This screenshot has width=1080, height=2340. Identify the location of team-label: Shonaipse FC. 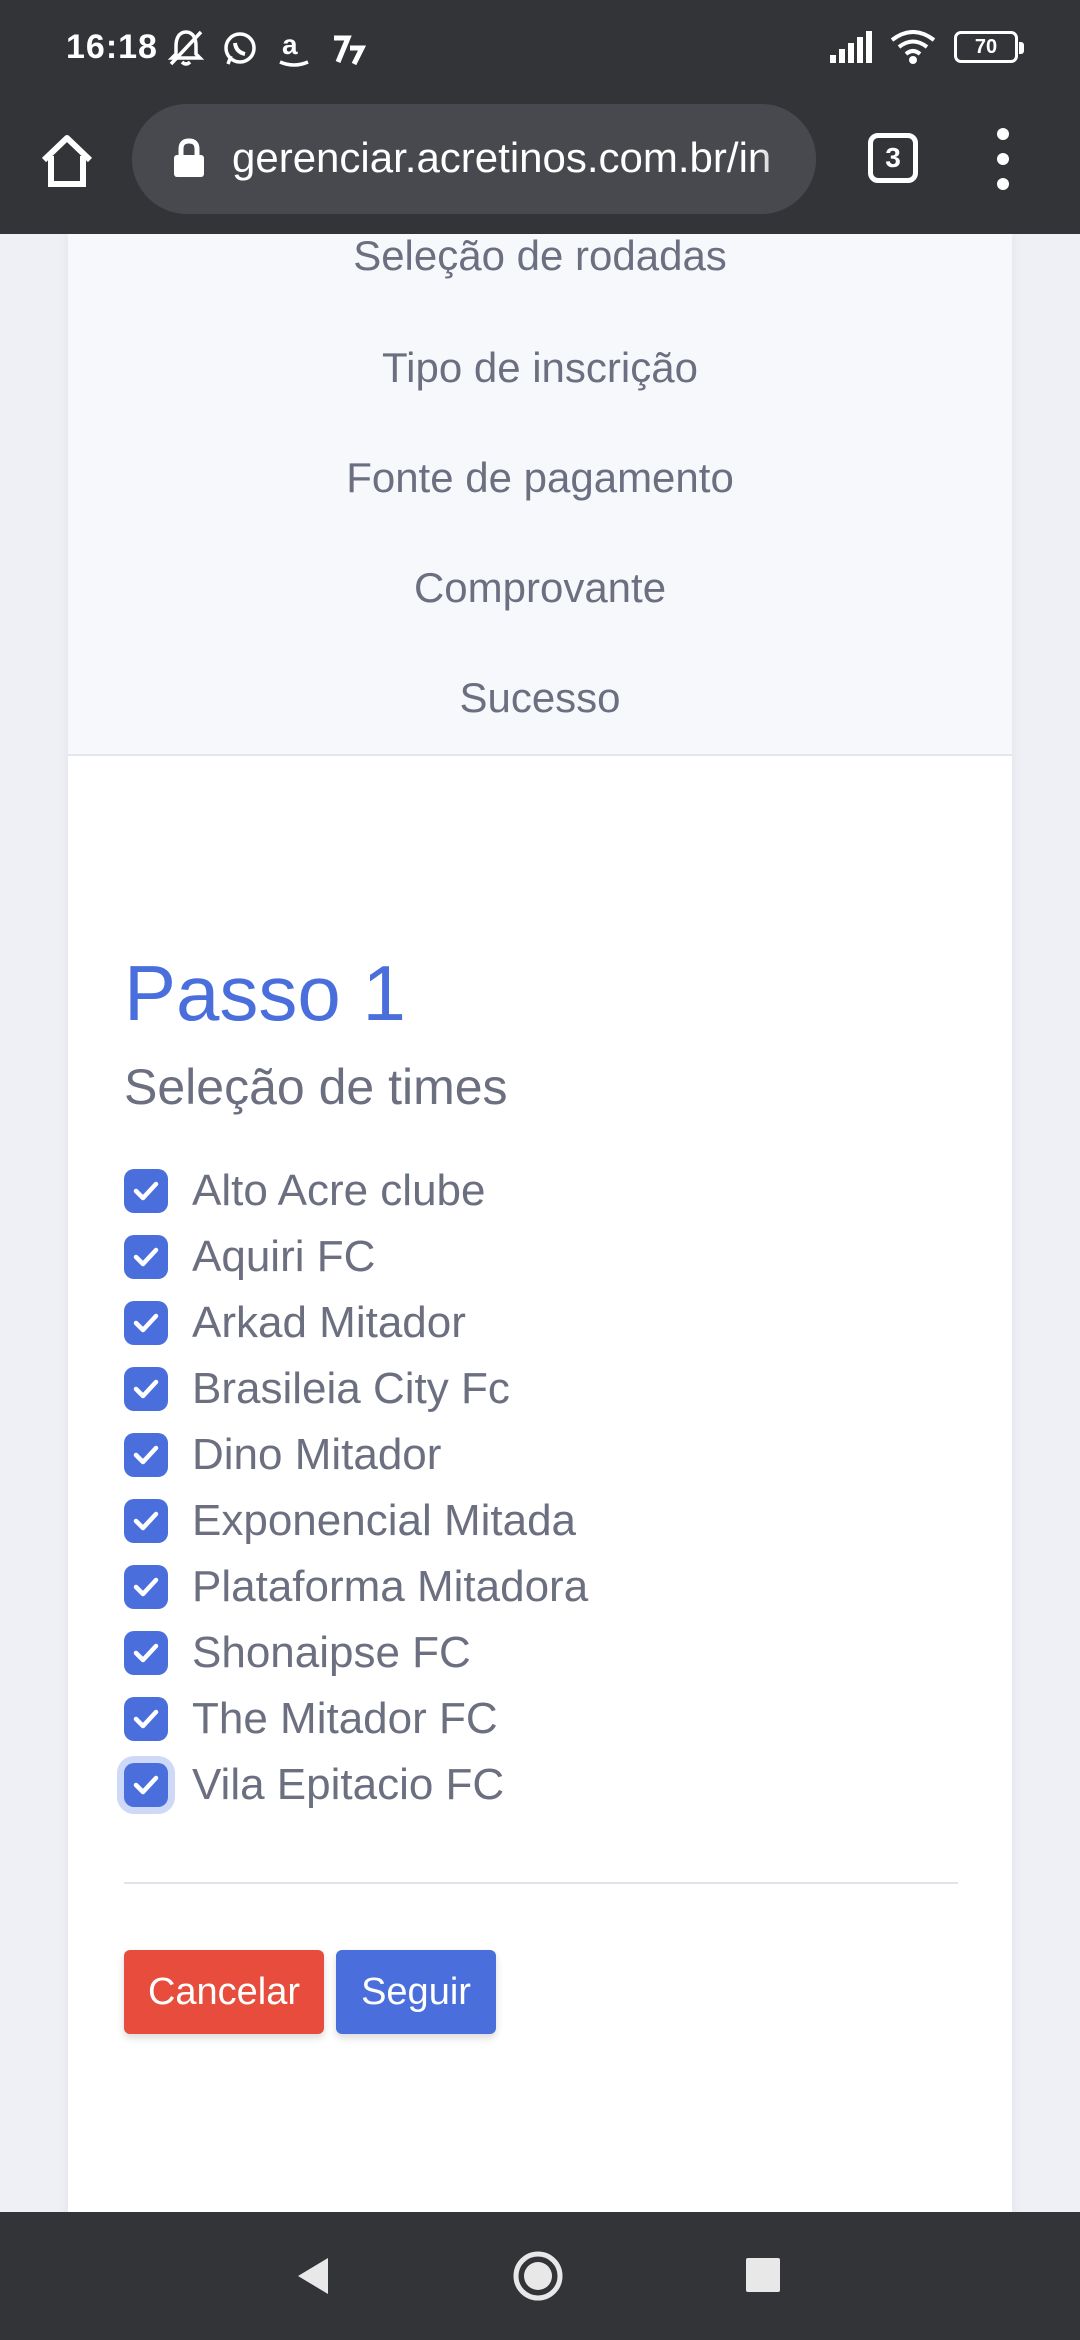
(331, 1653).